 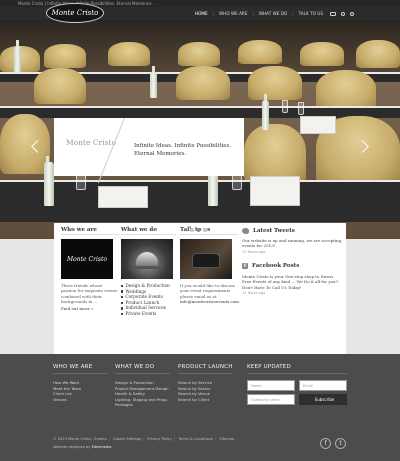 I want to click on footer-heading: PRODUCT LAUNCH, so click(x=205, y=369).